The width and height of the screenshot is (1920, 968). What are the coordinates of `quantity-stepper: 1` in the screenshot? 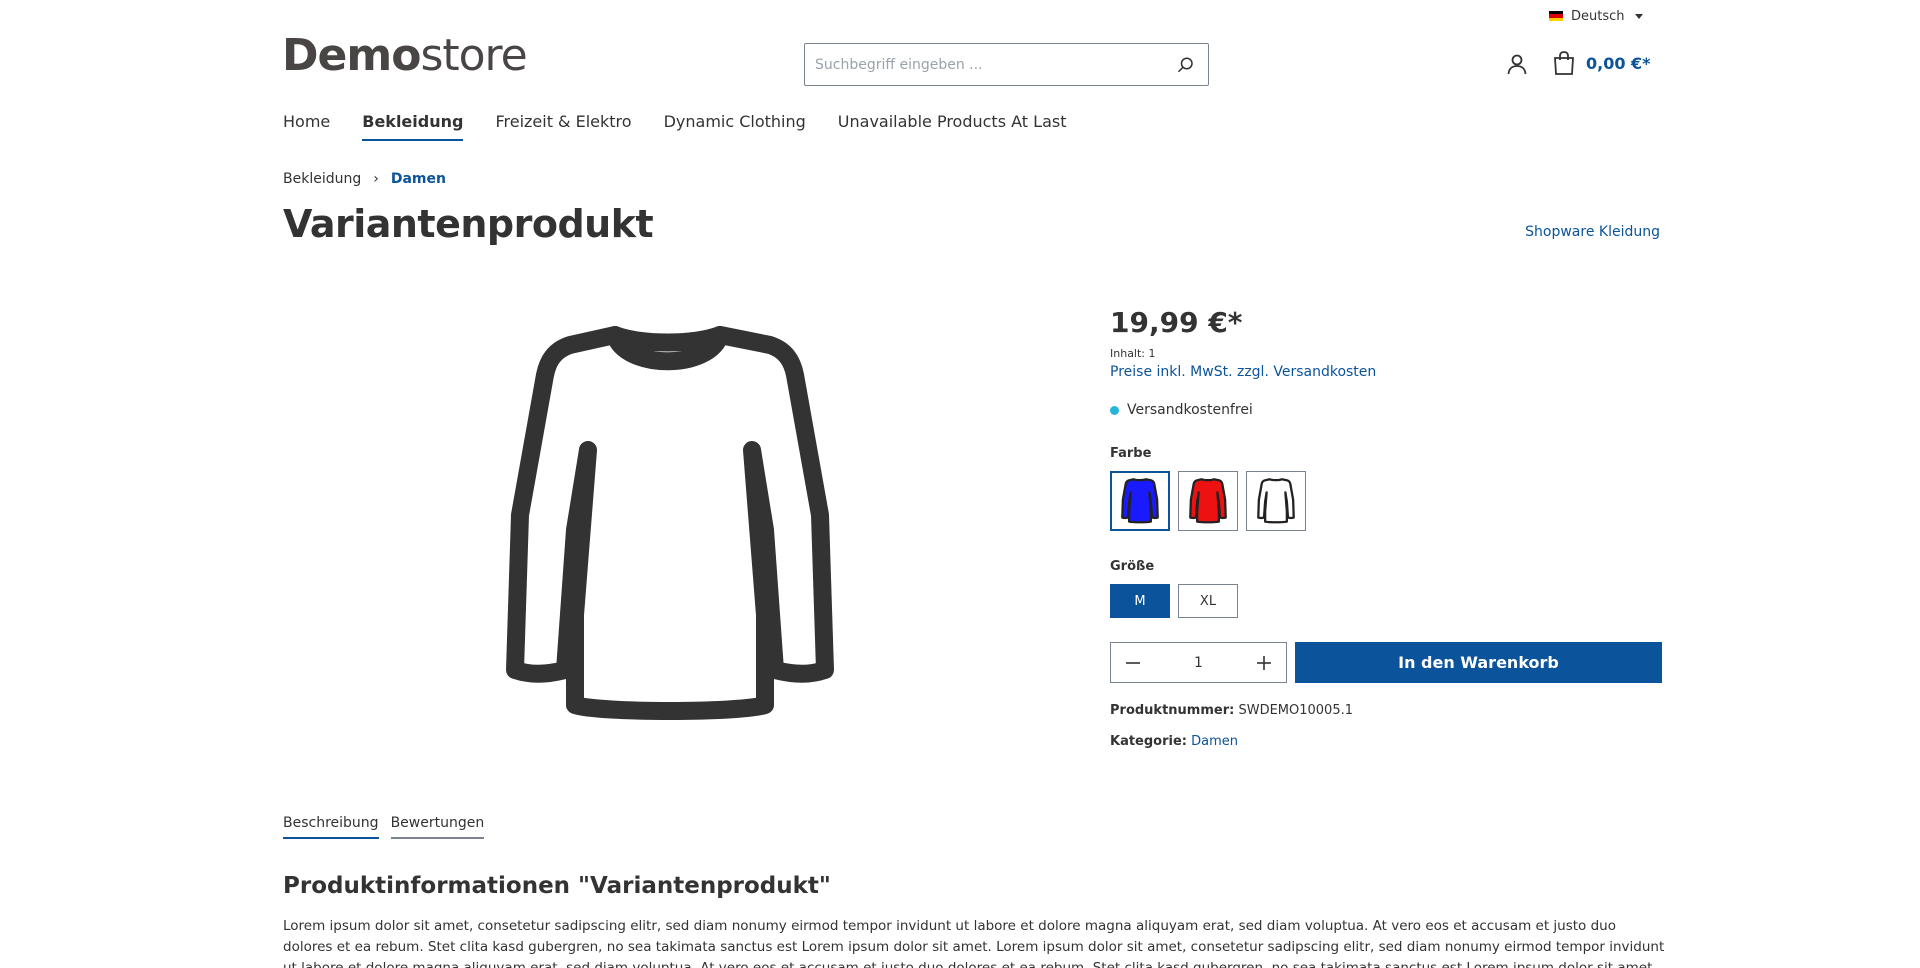 It's located at (1198, 662).